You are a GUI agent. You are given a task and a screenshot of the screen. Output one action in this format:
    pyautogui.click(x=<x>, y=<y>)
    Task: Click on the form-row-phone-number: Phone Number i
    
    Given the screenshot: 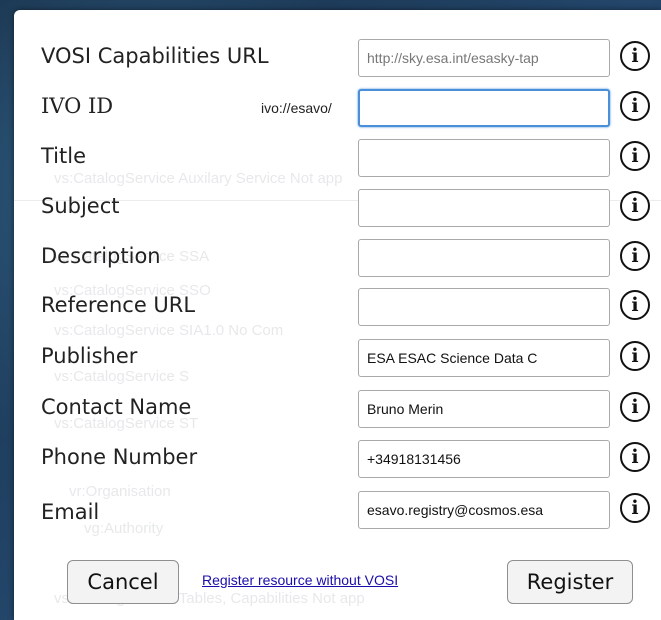 What is the action you would take?
    pyautogui.click(x=337, y=461)
    